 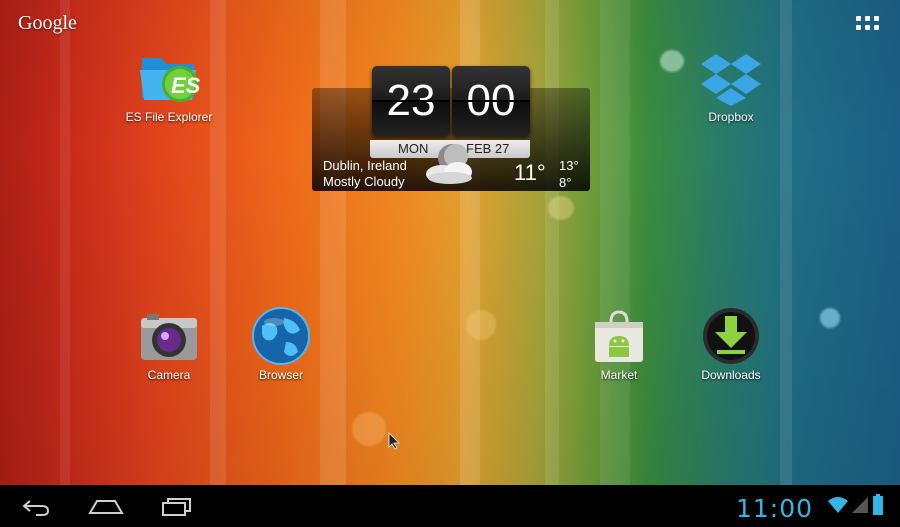 I want to click on recent-apps-button, so click(x=177, y=509).